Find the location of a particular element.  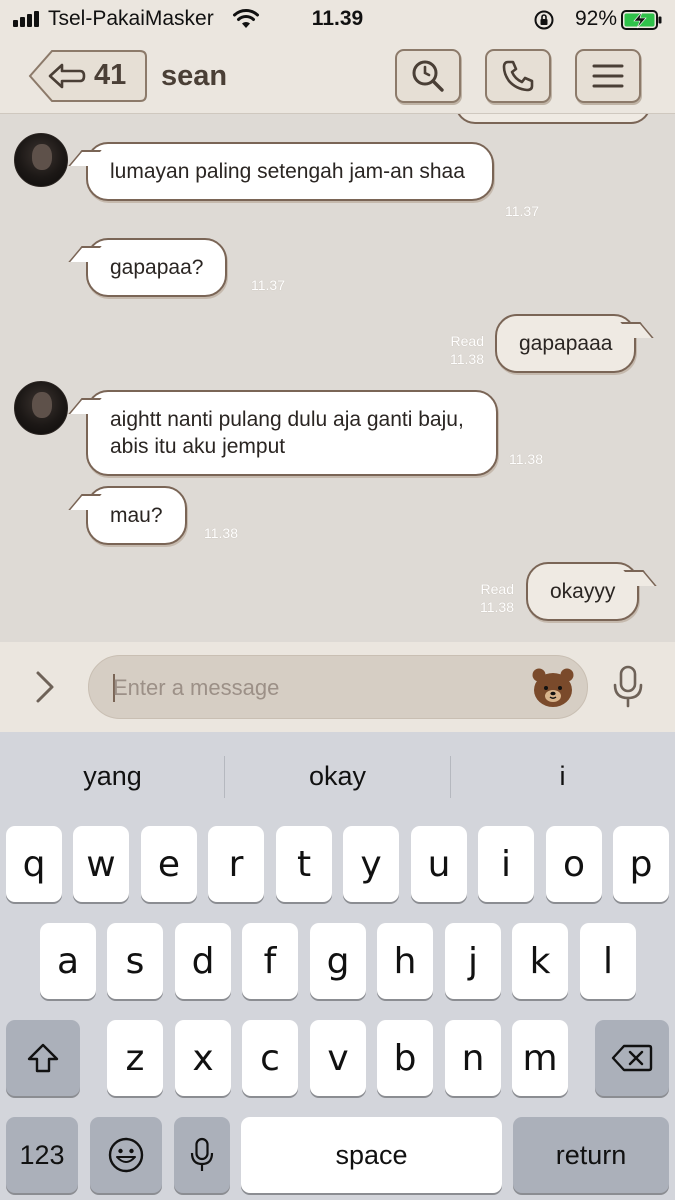

hamburger-menu-icon is located at coordinates (608, 76).